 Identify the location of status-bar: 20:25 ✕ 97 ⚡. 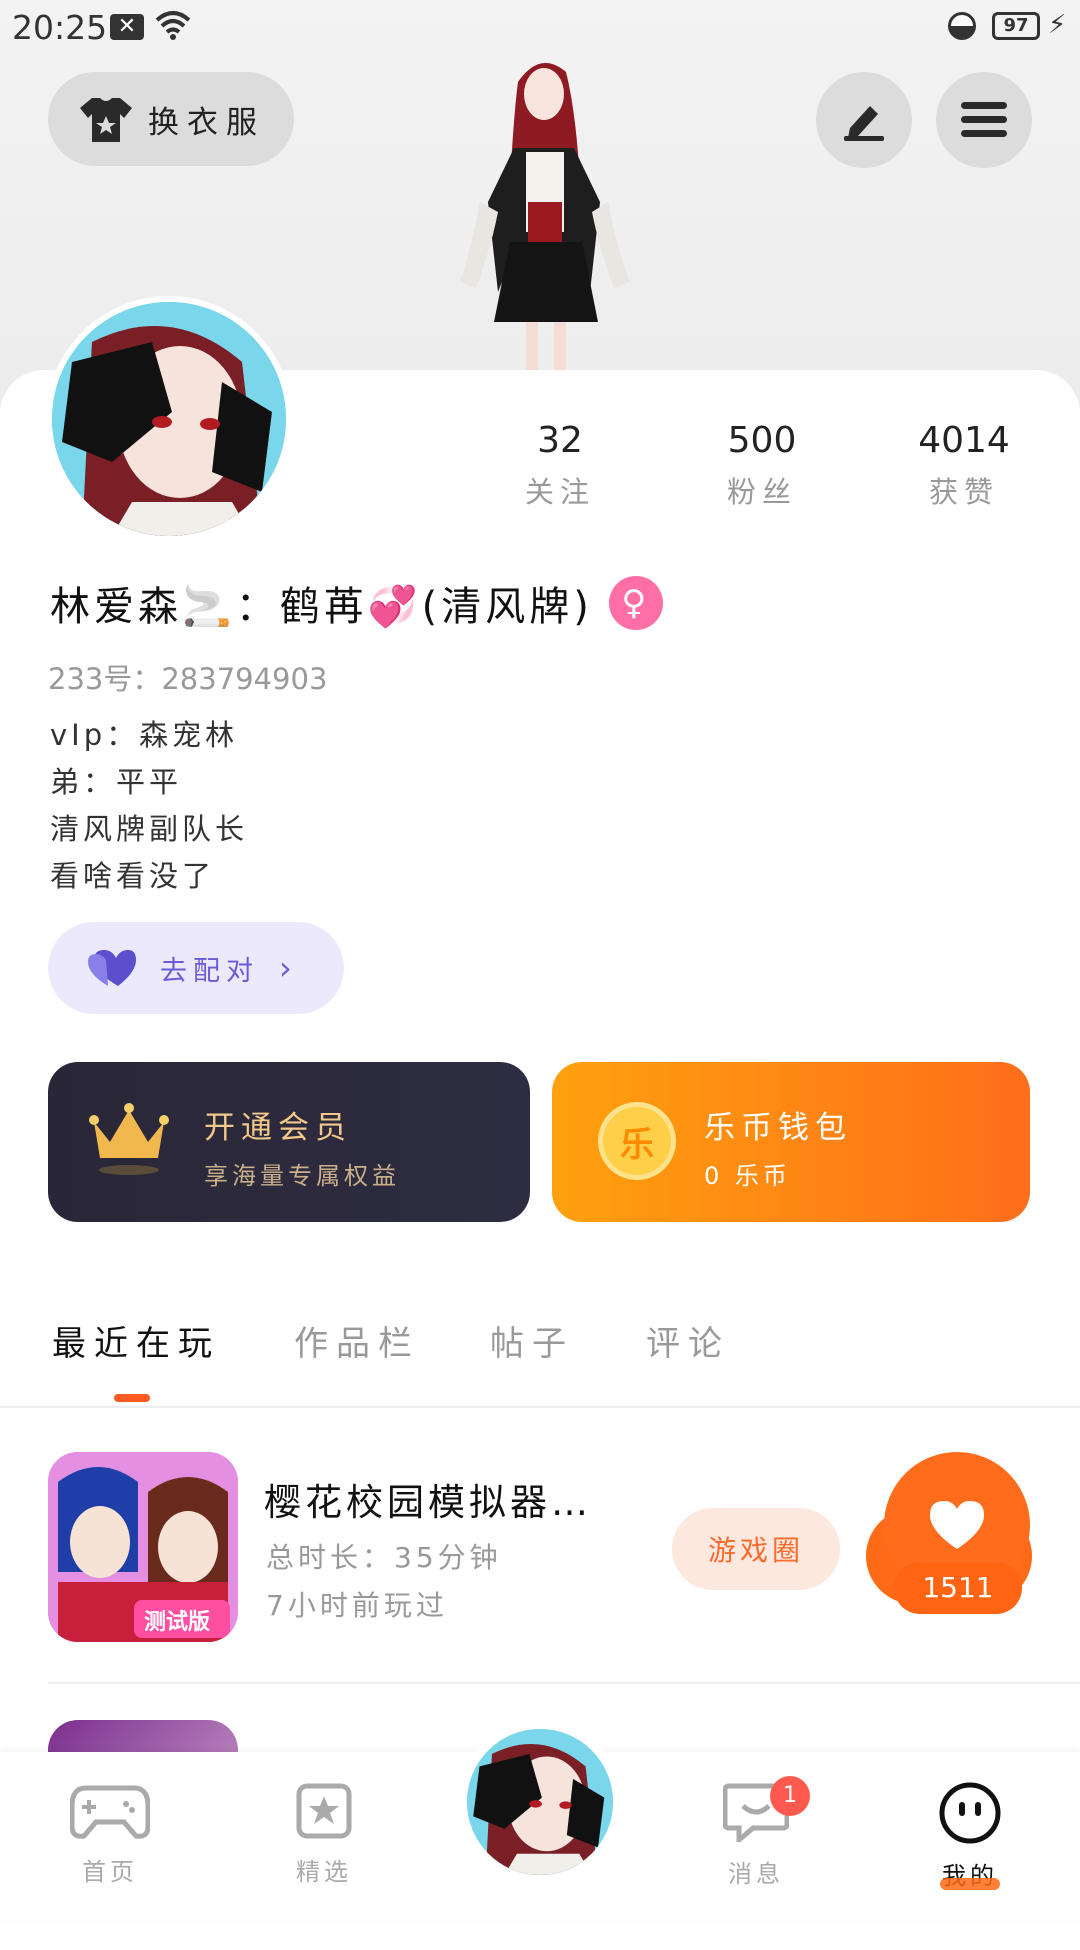
(540, 28).